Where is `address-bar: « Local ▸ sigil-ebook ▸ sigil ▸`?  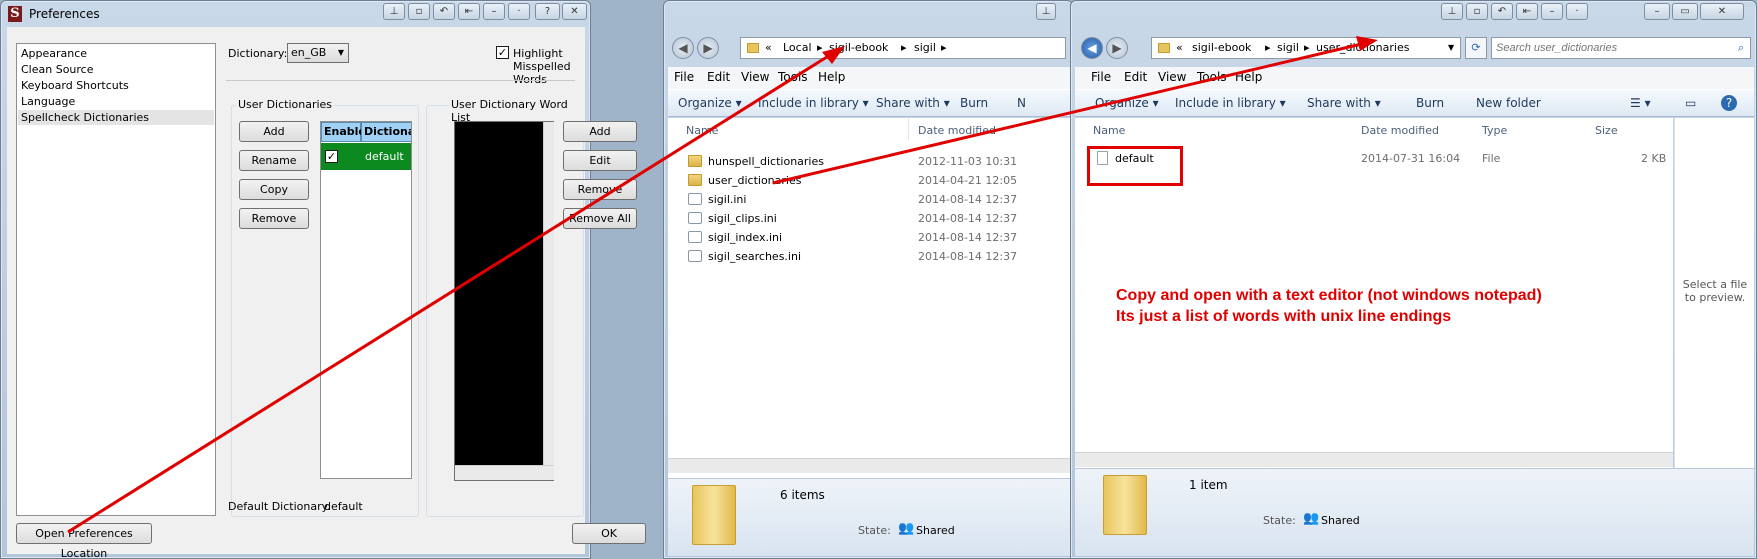
address-bar: « Local ▸ sigil-ebook ▸ sigil ▸ is located at coordinates (903, 48).